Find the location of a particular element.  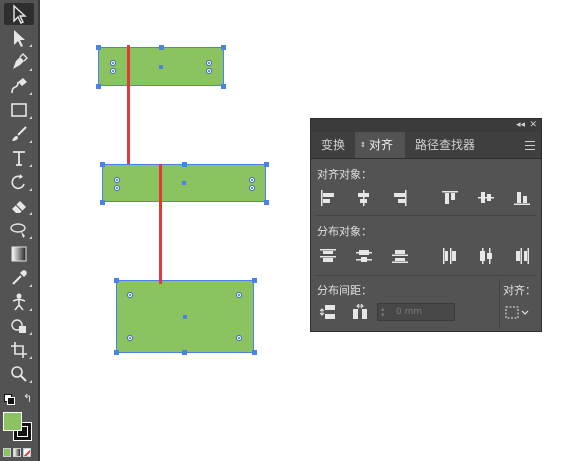

distribute-objects-label: 分布对象： is located at coordinates (344, 231).